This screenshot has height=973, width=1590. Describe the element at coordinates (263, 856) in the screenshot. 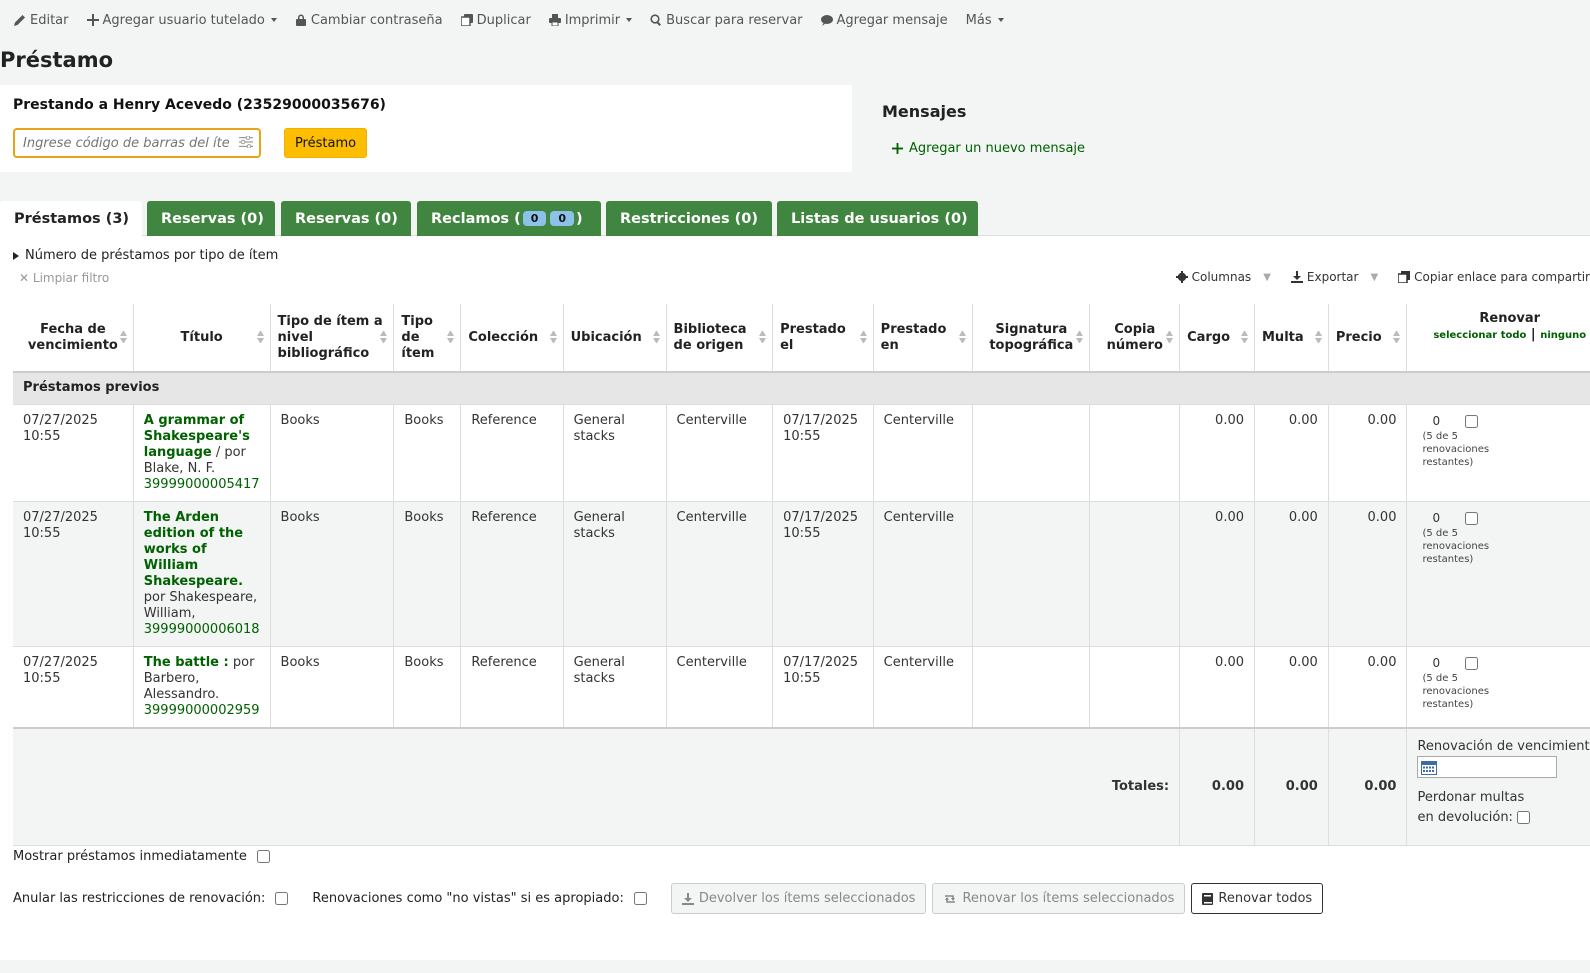

I see `show-immediately-checkbox` at that location.